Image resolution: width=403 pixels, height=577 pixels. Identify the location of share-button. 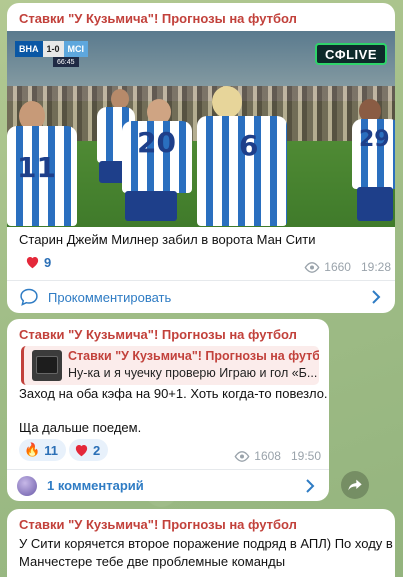
(355, 485).